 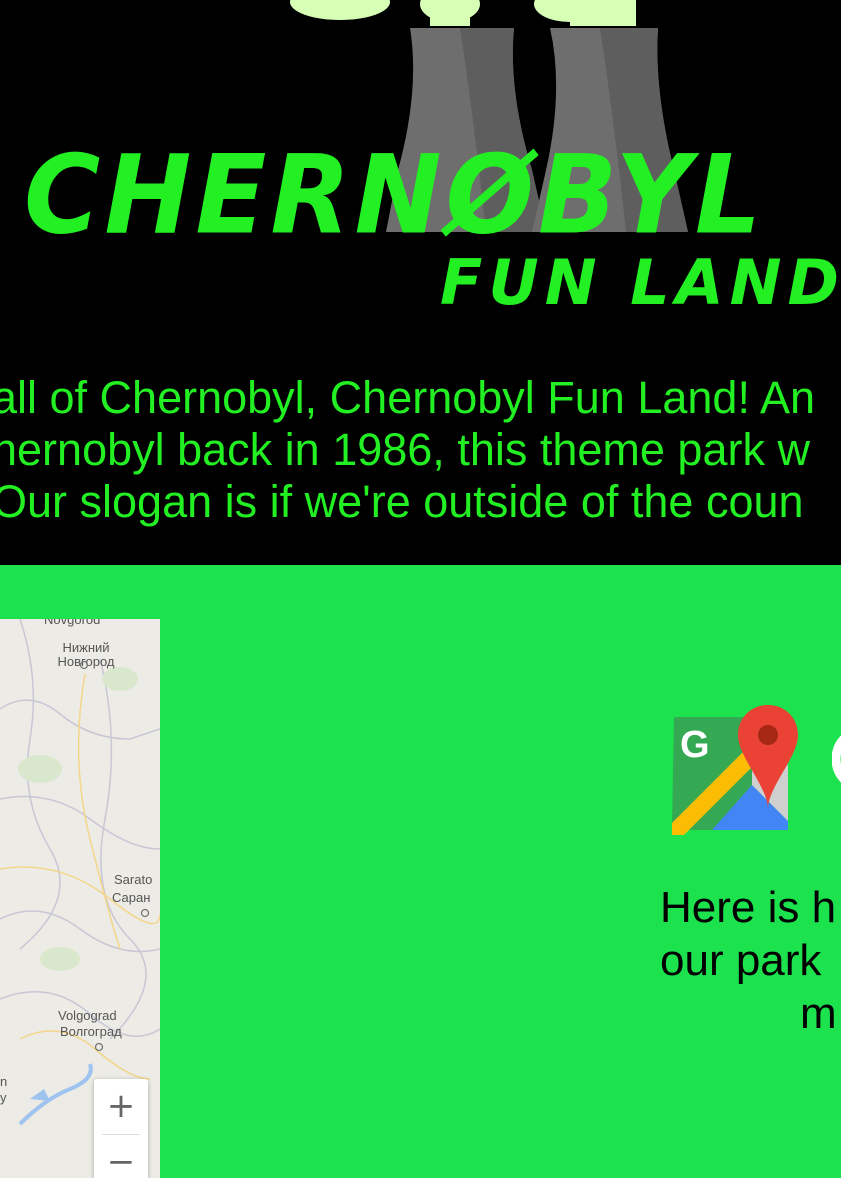 I want to click on directions-line: m, so click(x=818, y=1013).